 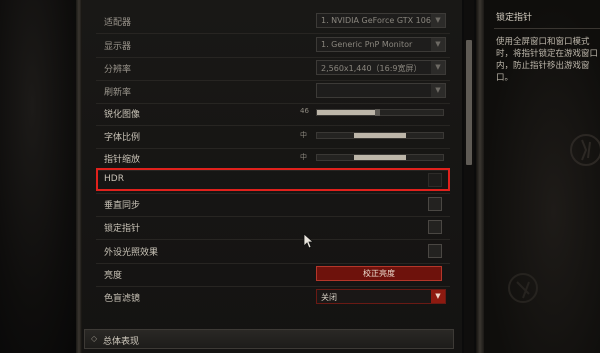 I want to click on monitor-dropdown: 1. Generic PnP Monitor ▼, so click(x=381, y=44).